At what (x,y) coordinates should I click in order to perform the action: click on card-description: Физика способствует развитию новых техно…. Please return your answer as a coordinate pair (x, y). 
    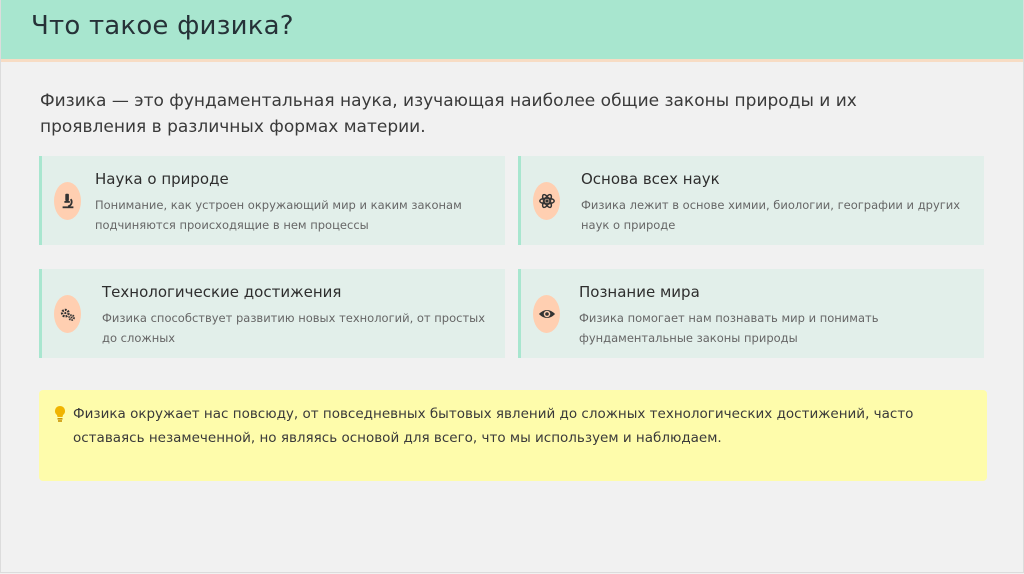
    Looking at the image, I should click on (294, 328).